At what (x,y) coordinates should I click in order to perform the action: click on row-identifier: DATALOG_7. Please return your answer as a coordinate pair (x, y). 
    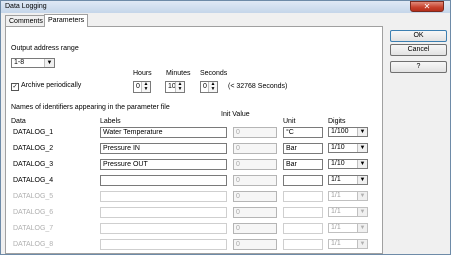
    Looking at the image, I should click on (33, 228).